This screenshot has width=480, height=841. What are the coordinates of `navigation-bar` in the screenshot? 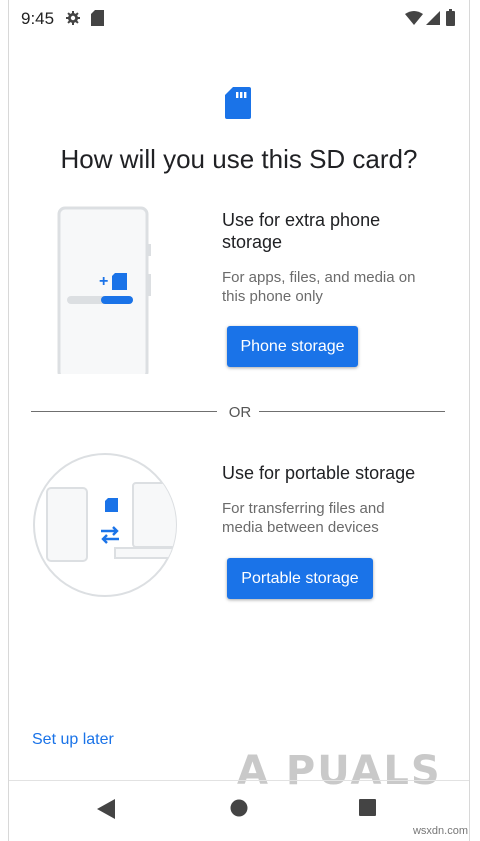 It's located at (239, 808).